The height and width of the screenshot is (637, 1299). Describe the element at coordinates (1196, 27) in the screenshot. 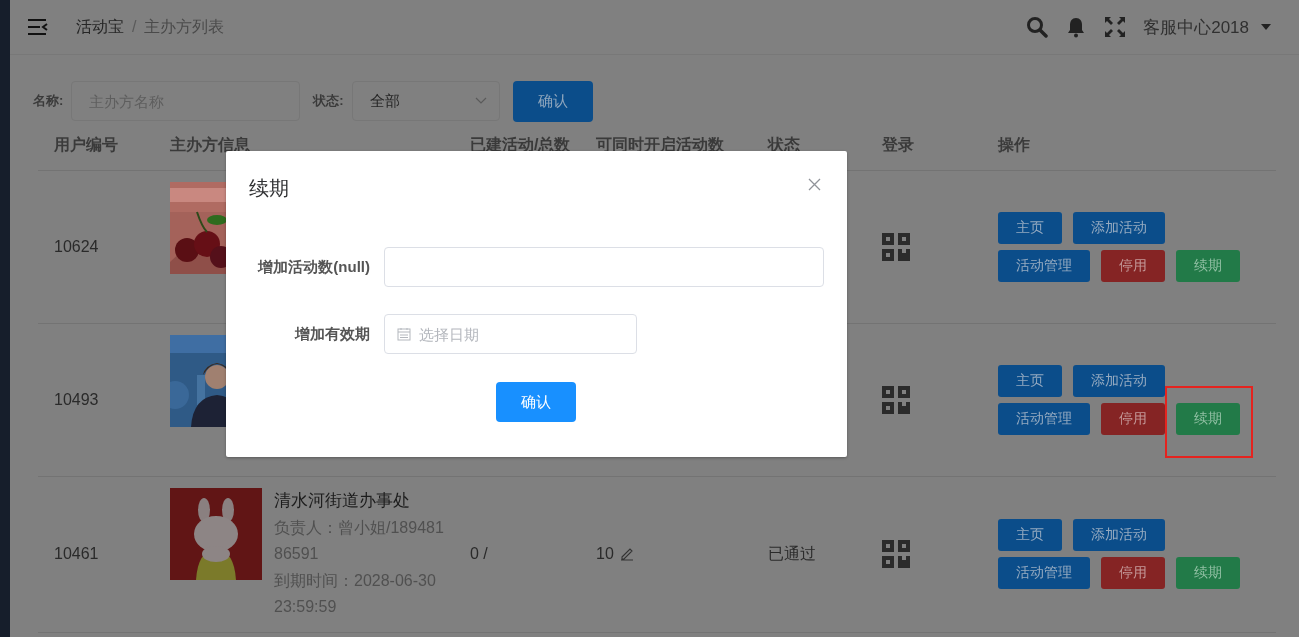

I see `user-menu: 客服中心2018` at that location.